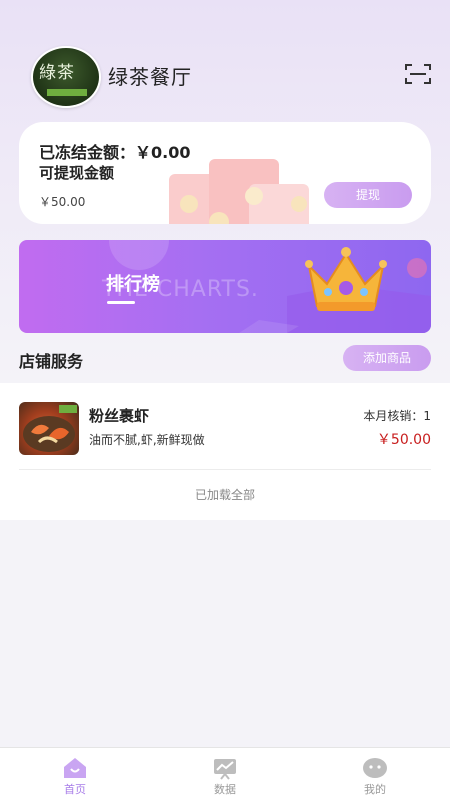 The width and height of the screenshot is (450, 801). What do you see at coordinates (133, 284) in the screenshot?
I see `banner-title: 排行榜` at bounding box center [133, 284].